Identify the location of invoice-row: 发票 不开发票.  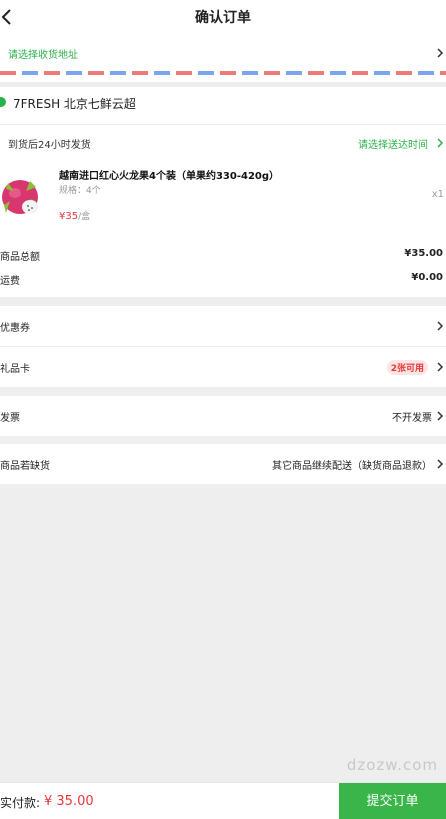
(223, 416).